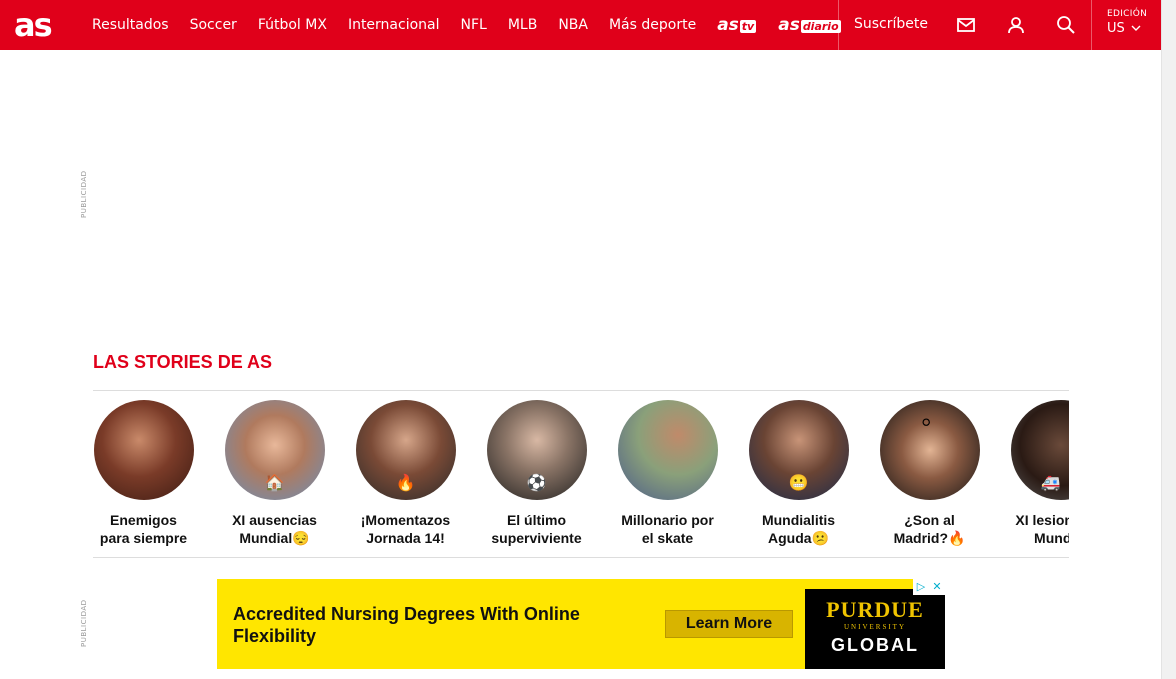 The height and width of the screenshot is (679, 1176). What do you see at coordinates (394, 25) in the screenshot?
I see `nav-item-internacional: Internacional` at bounding box center [394, 25].